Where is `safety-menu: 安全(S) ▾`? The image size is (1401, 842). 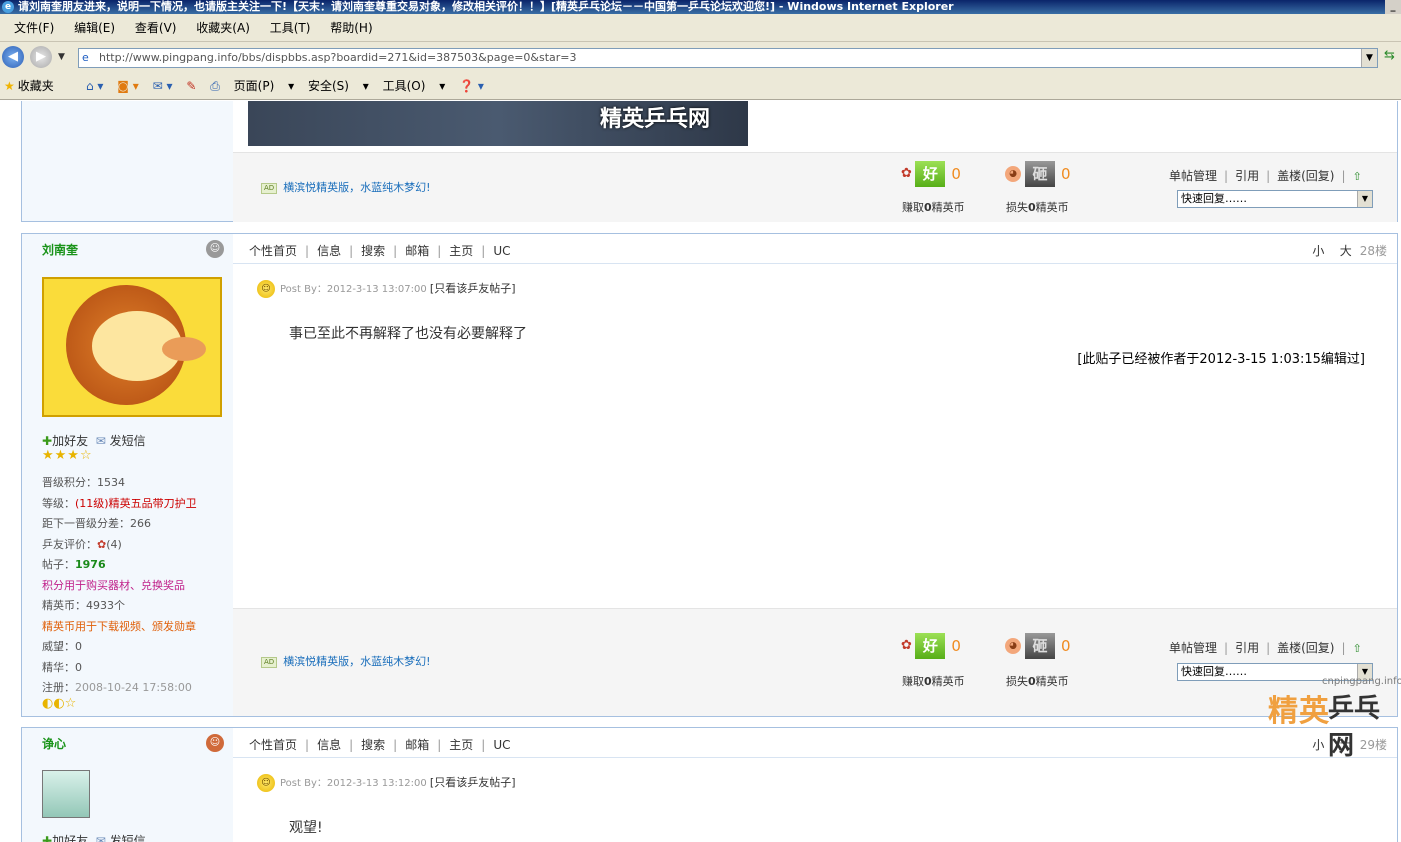
safety-menu: 安全(S) ▾ is located at coordinates (338, 86).